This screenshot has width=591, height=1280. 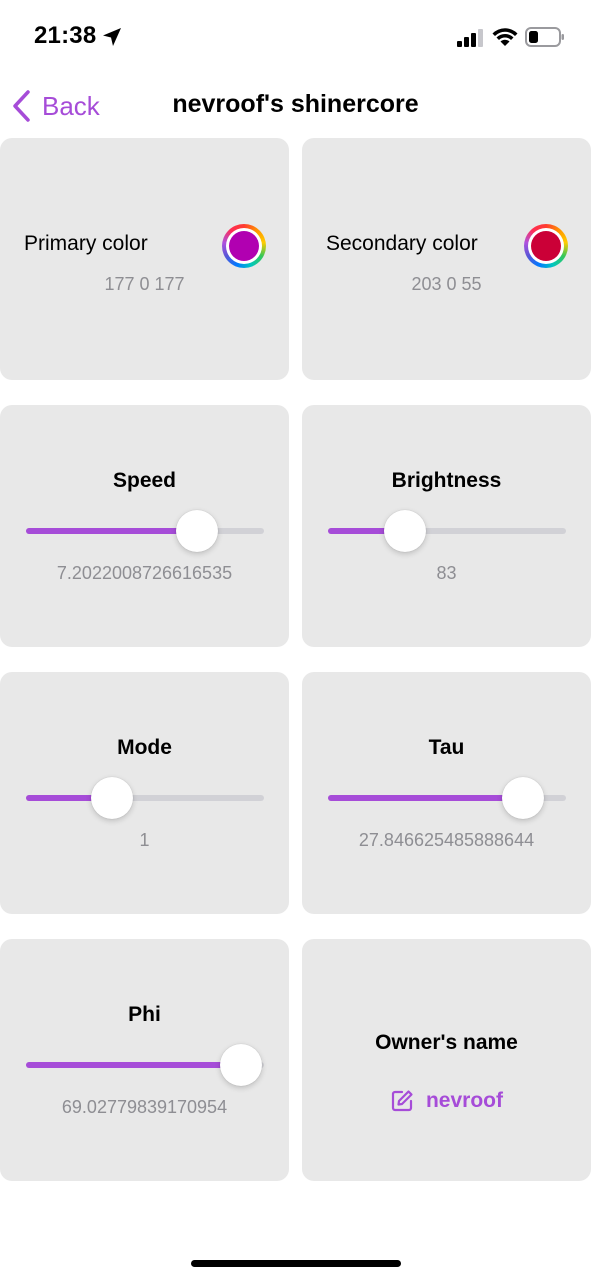 I want to click on speed-slider, so click(x=145, y=531).